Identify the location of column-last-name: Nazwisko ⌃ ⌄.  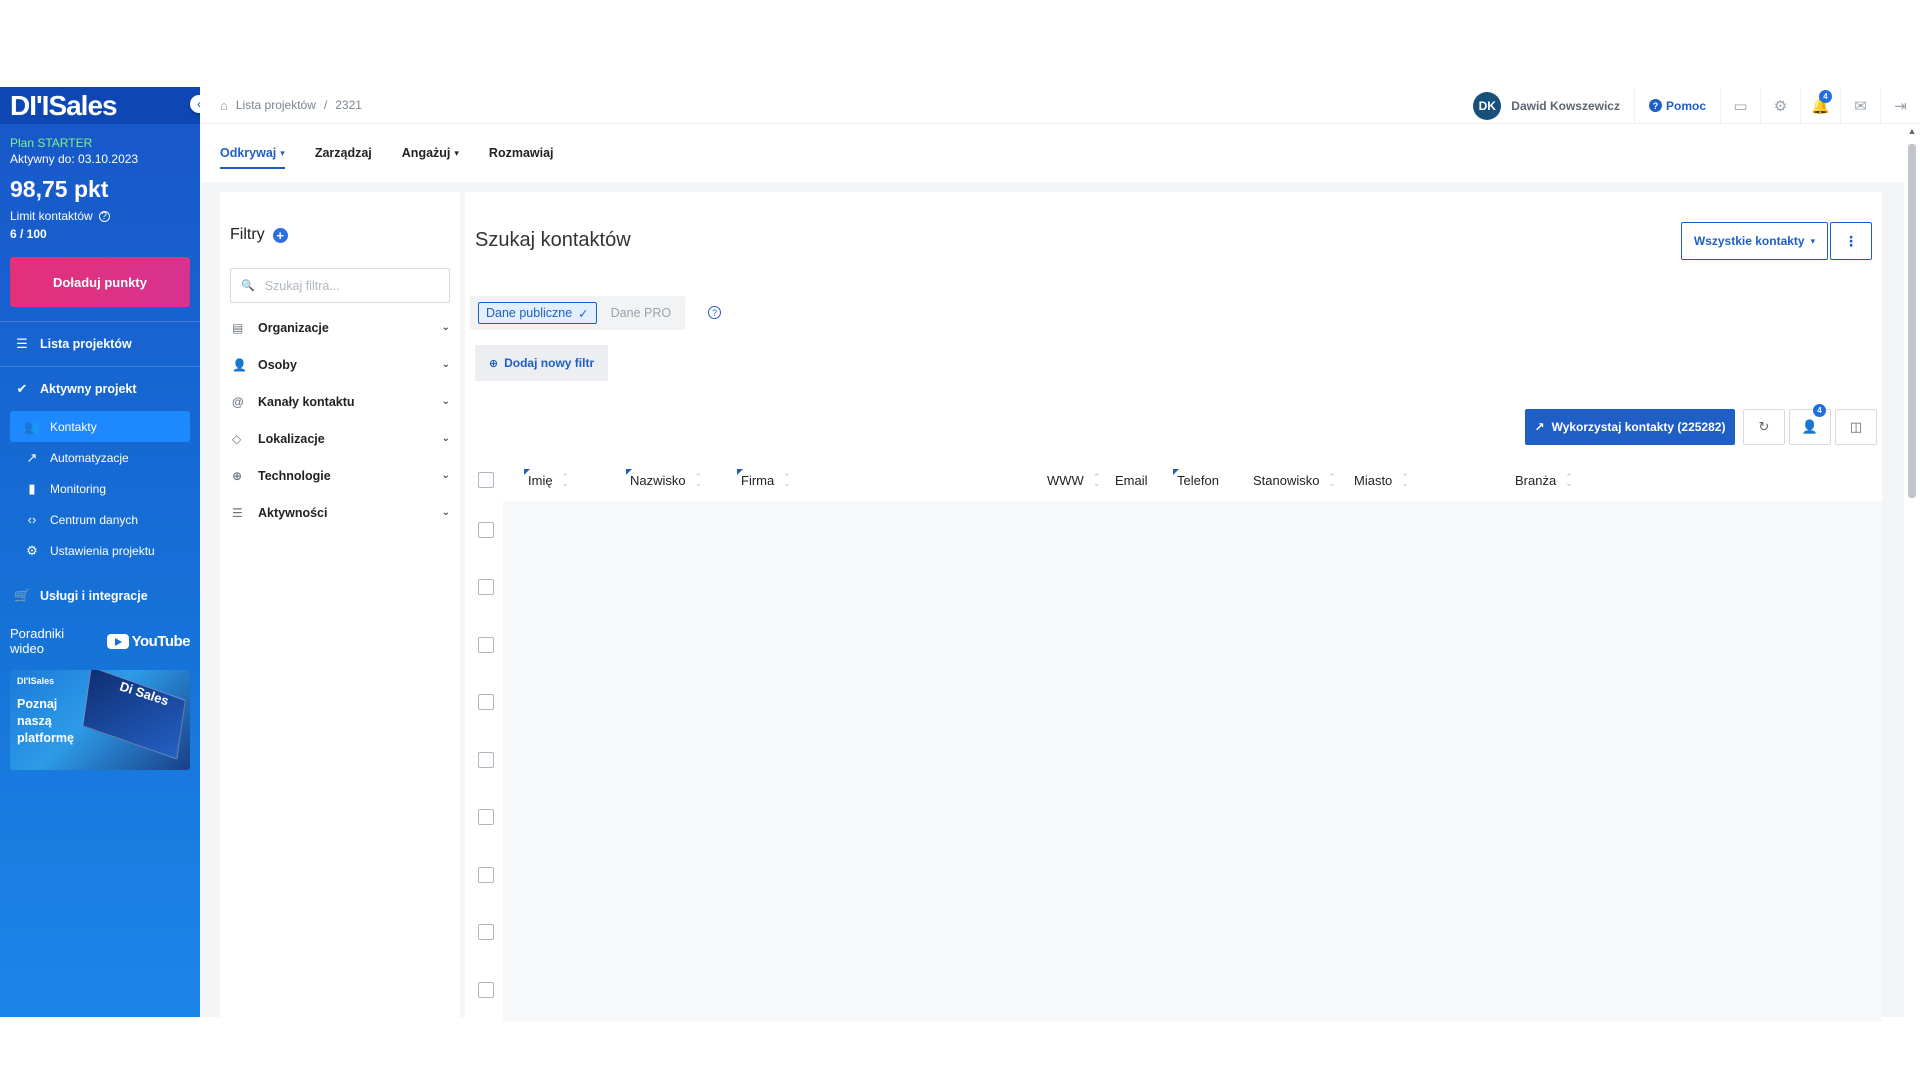
(664, 480).